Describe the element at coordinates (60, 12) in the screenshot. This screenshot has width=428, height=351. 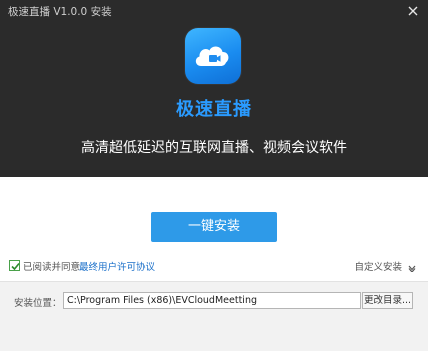
I see `window-title: 极速直播 V1.0.0 安装` at that location.